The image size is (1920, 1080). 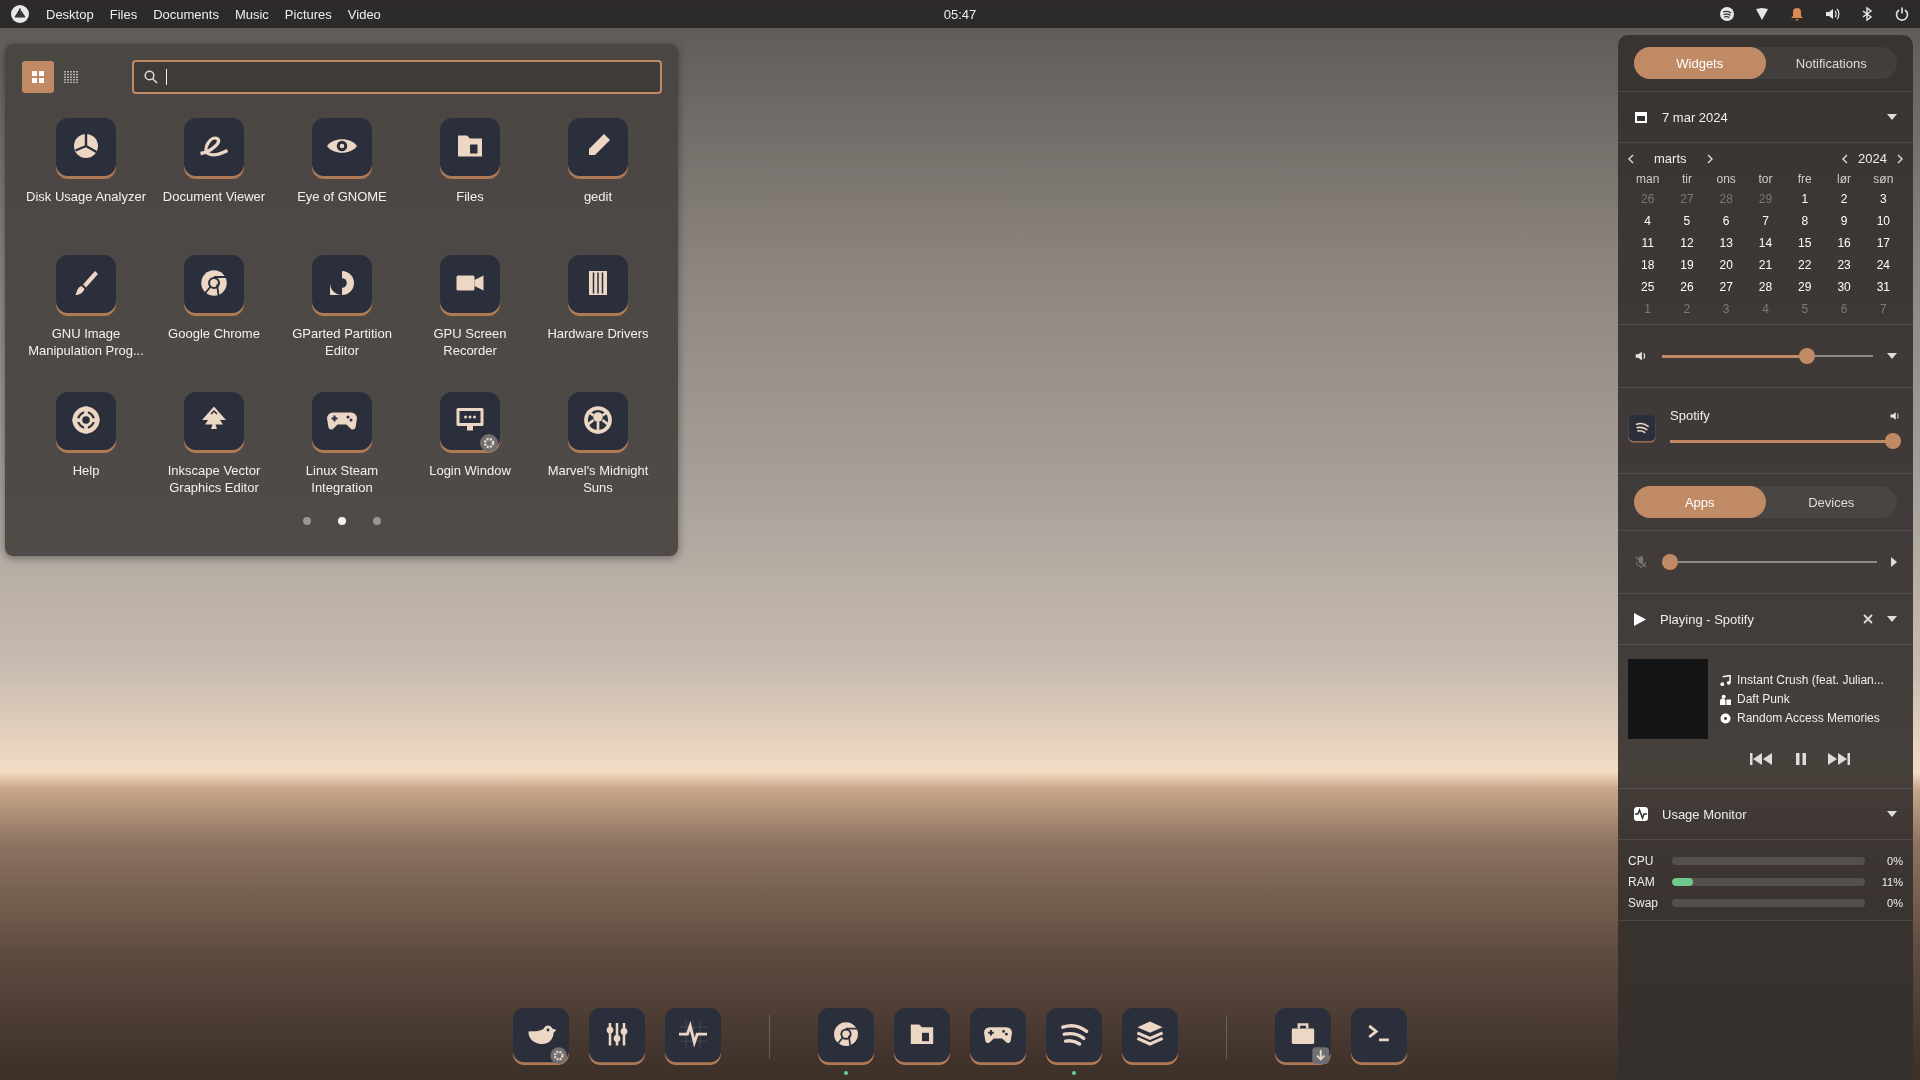 What do you see at coordinates (123, 14) in the screenshot?
I see `menu-item: Files` at bounding box center [123, 14].